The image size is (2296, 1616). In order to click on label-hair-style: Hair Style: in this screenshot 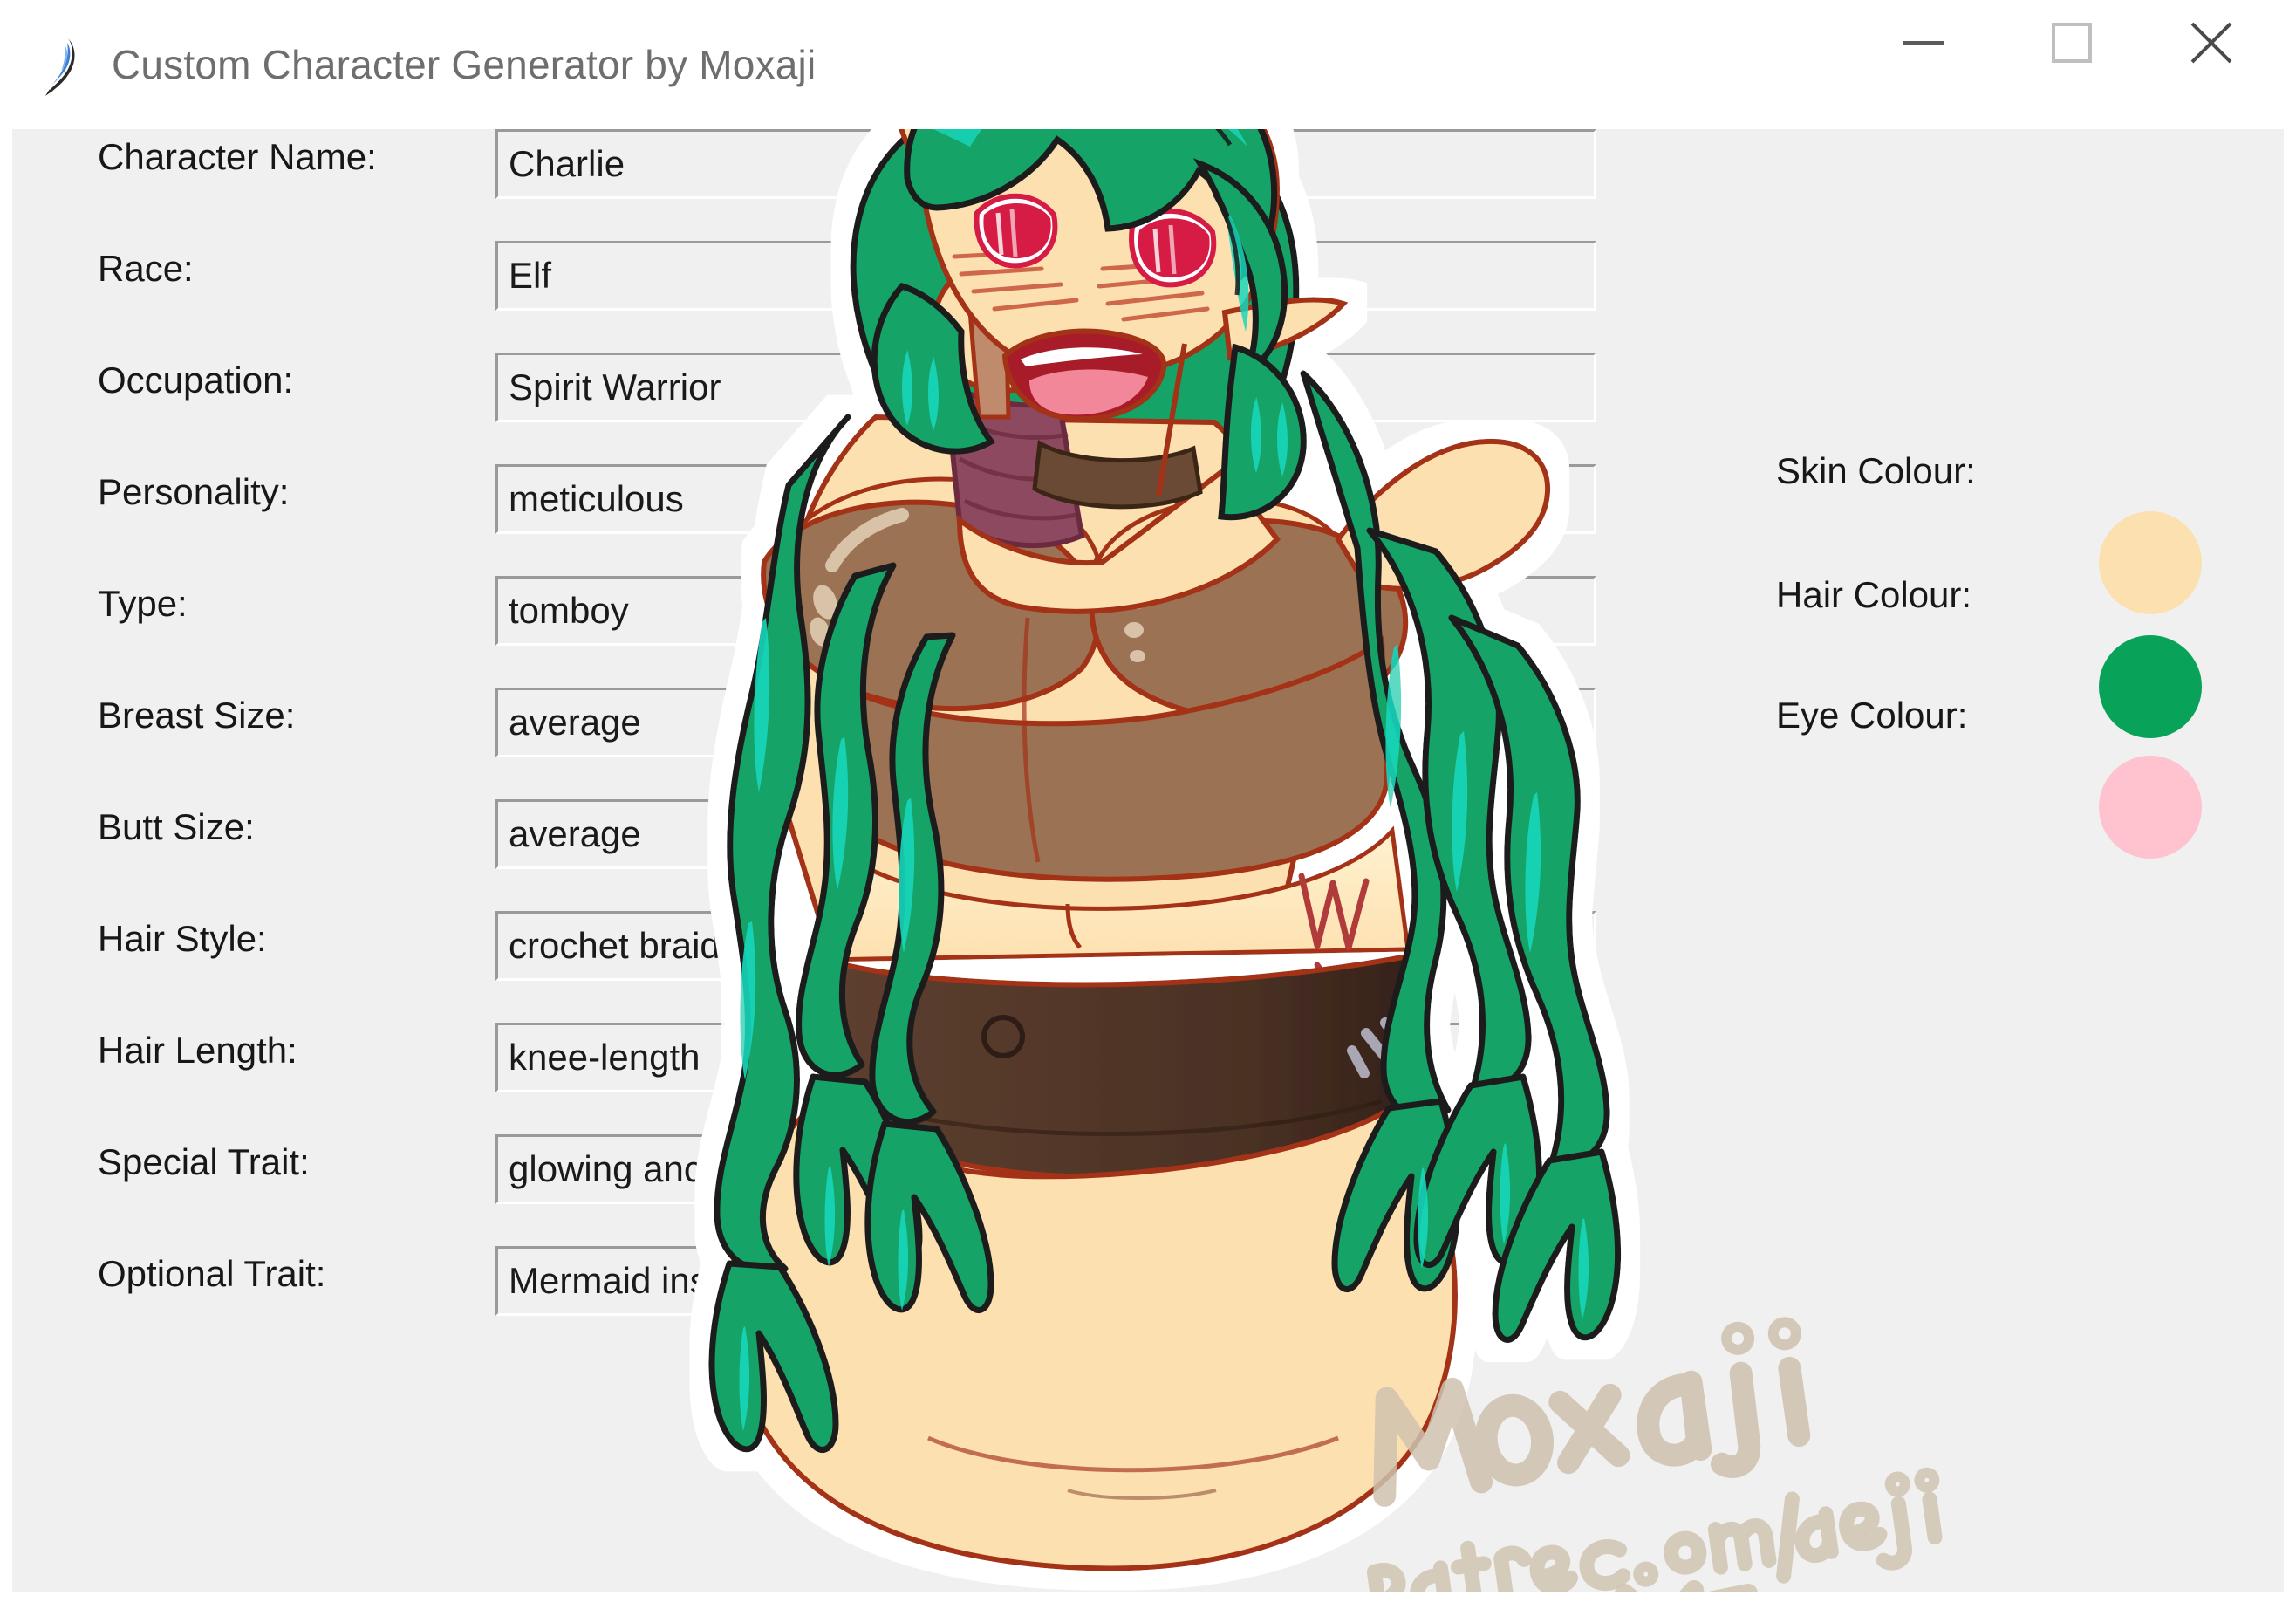, I will do `click(182, 938)`.